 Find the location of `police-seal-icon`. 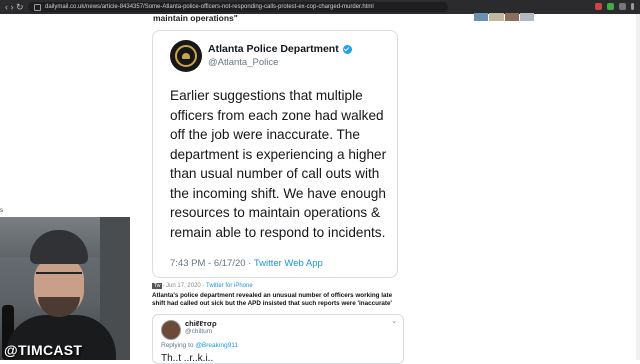

police-seal-icon is located at coordinates (186, 56).